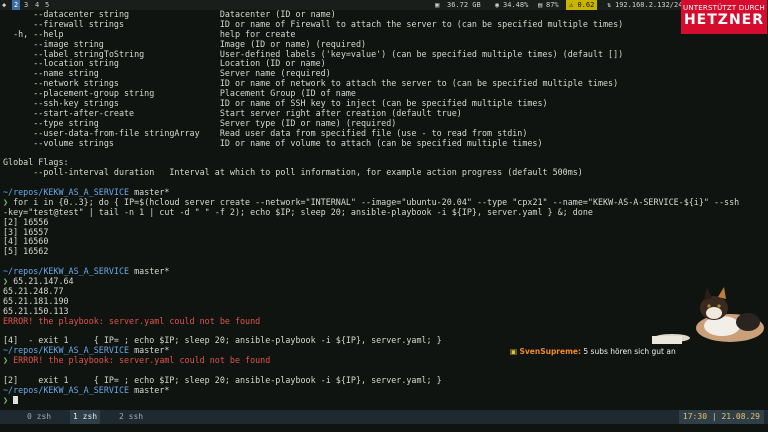  What do you see at coordinates (26, 231) in the screenshot?
I see `output-text: [3] 16557` at bounding box center [26, 231].